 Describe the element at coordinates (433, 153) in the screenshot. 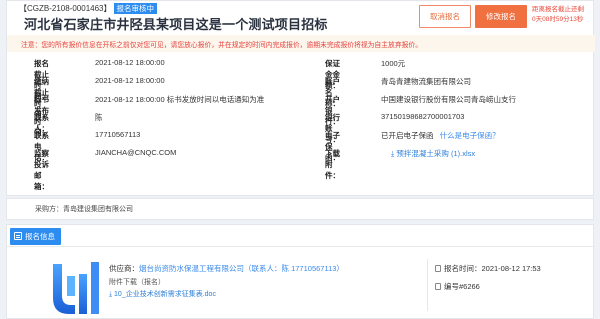

I see `tender-attachment-link: ⤓ 预拌混凝土采购 (1).xlsx` at that location.